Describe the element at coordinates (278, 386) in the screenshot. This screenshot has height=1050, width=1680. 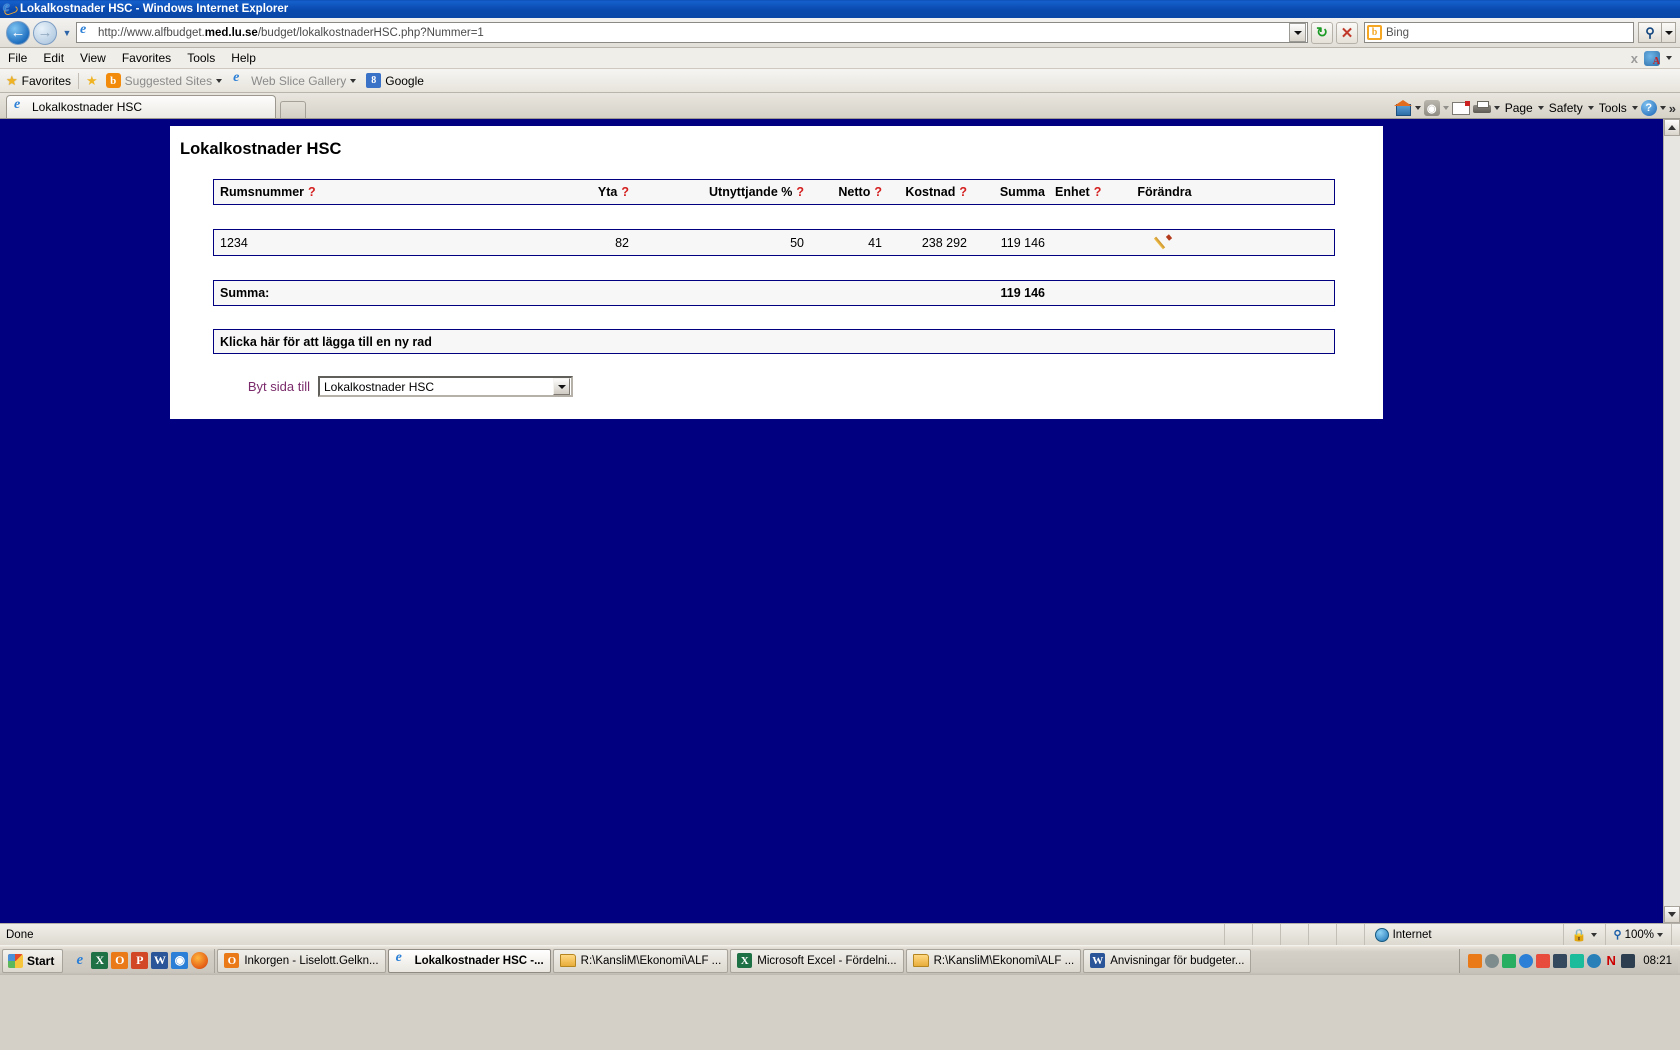
I see `page-switcher-label: Byt sida till` at that location.